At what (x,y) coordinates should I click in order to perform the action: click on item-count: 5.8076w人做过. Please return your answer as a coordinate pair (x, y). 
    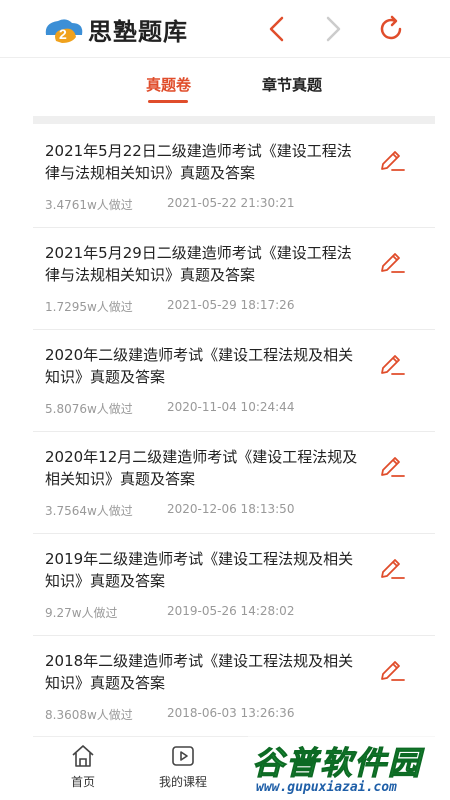
    Looking at the image, I should click on (89, 409).